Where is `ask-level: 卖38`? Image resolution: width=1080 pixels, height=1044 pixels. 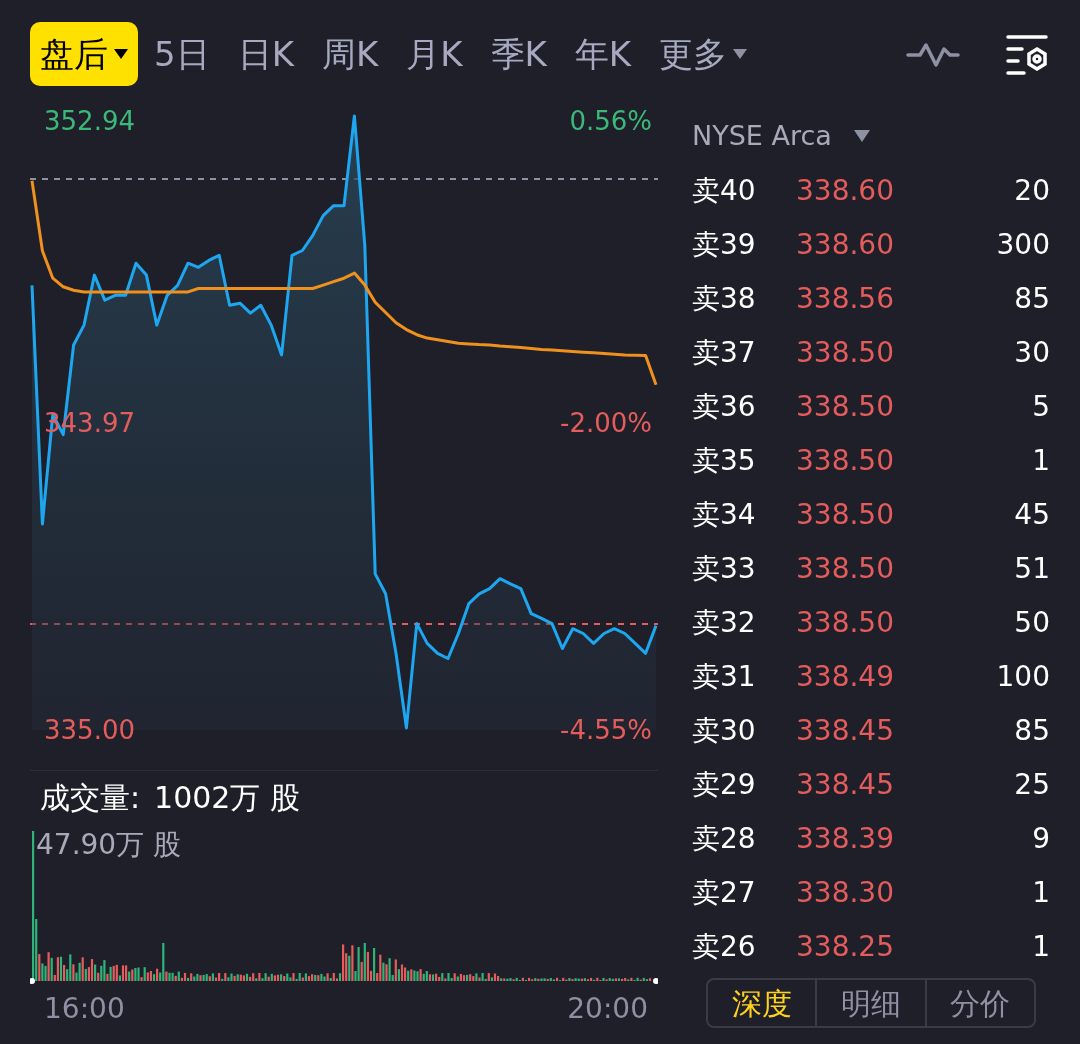 ask-level: 卖38 is located at coordinates (724, 299).